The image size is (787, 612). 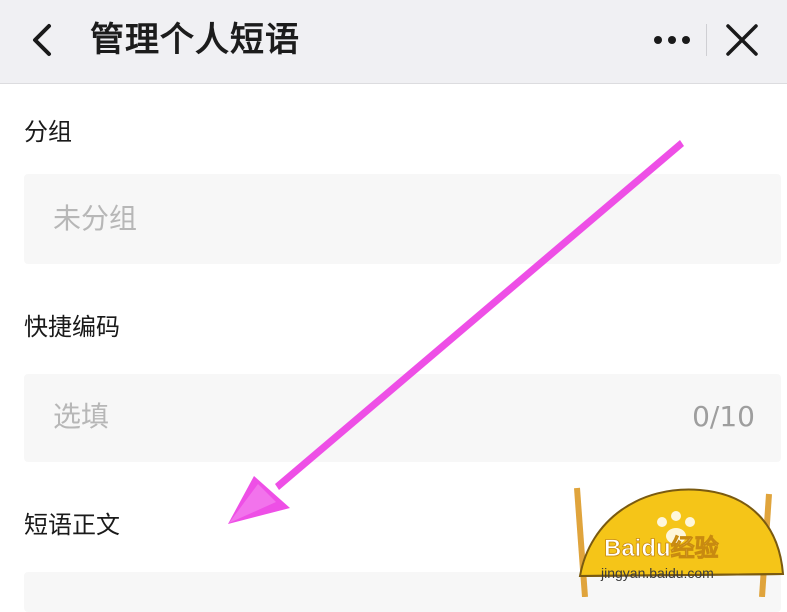 What do you see at coordinates (402, 592) in the screenshot?
I see `body-textarea` at bounding box center [402, 592].